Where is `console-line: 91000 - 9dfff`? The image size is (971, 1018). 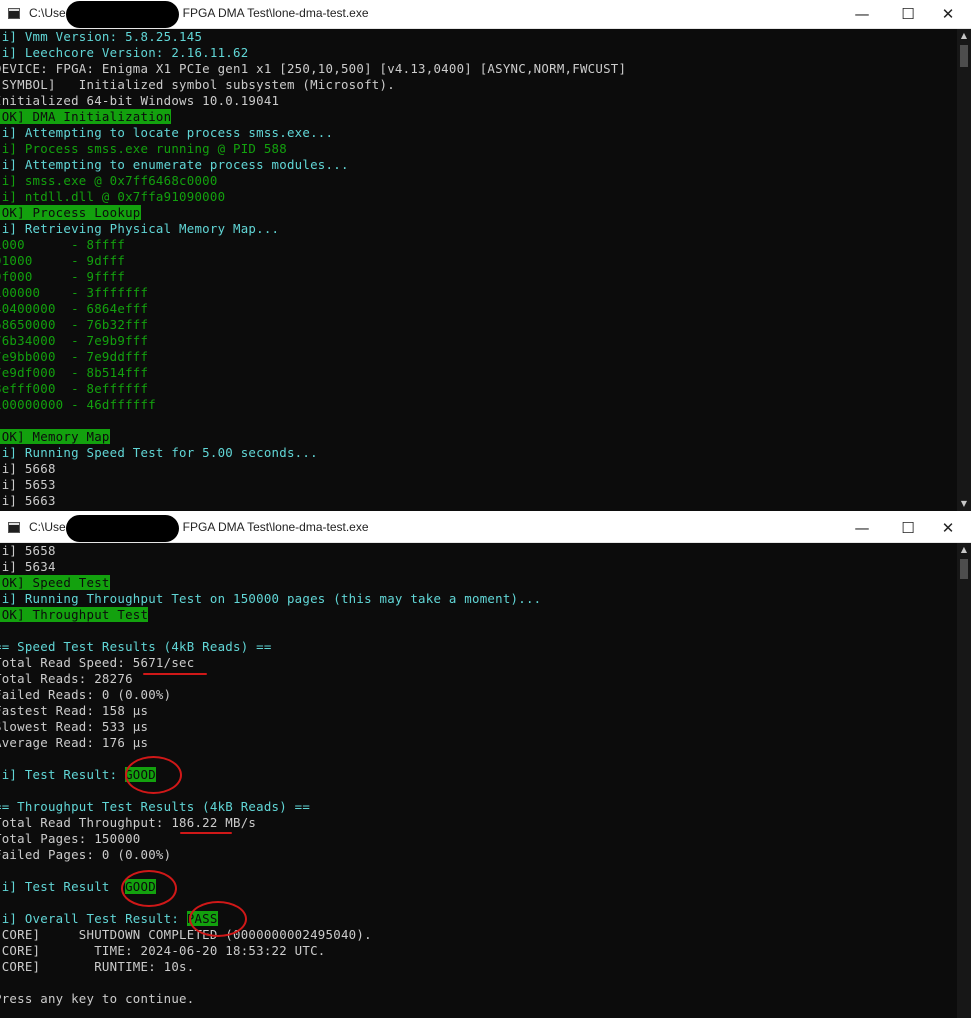
console-line: 91000 - 9dfff is located at coordinates (478, 261).